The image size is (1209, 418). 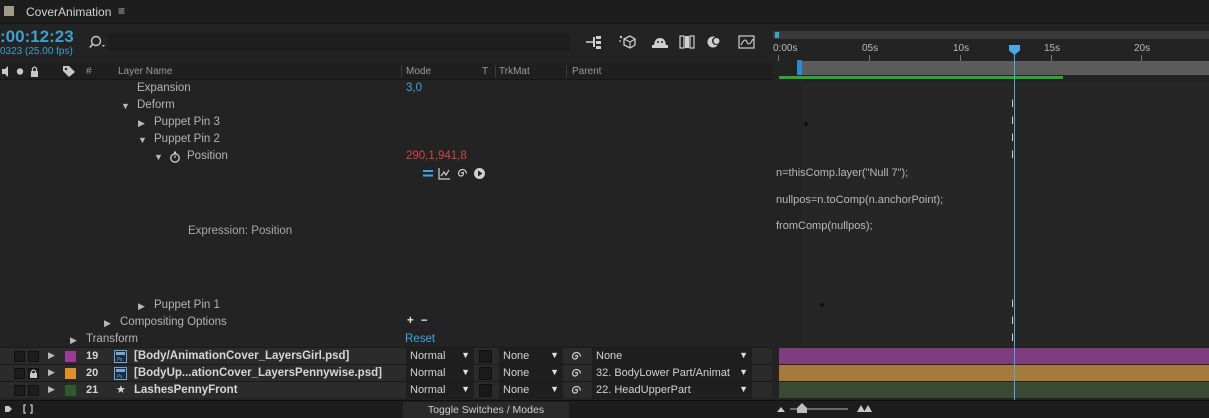 What do you see at coordinates (141, 123) in the screenshot?
I see `puppet-pin-3-twirl-icon: ▶` at bounding box center [141, 123].